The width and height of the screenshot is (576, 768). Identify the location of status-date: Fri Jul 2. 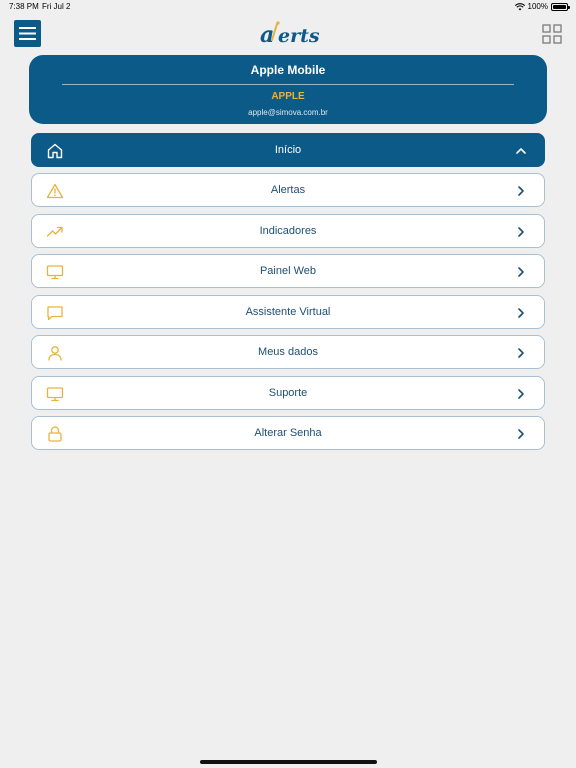
(56, 6).